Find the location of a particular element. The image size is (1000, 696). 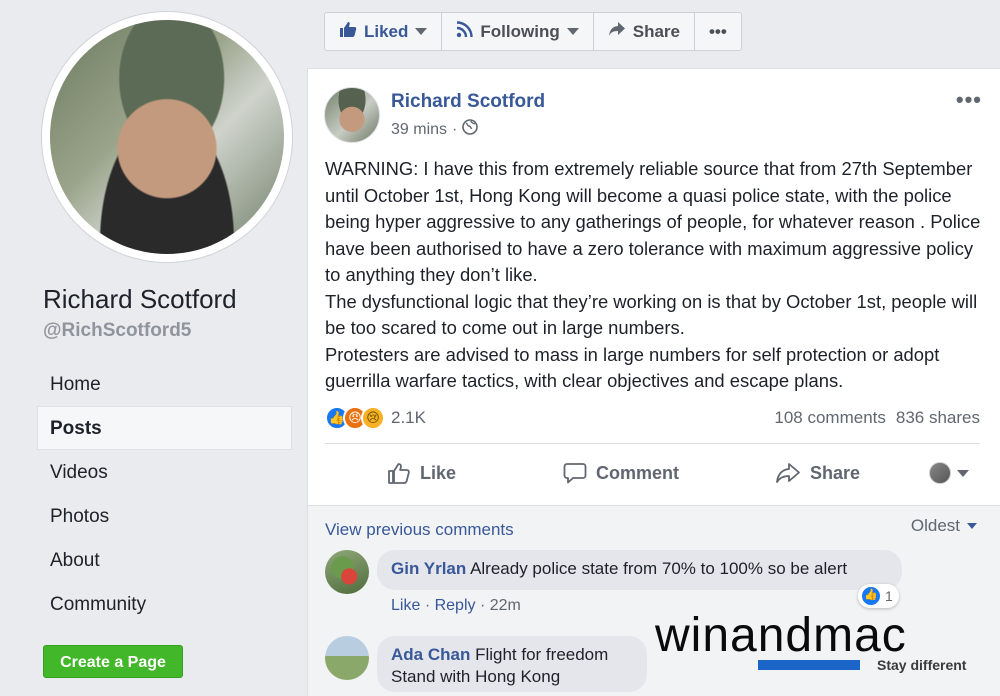

comments-count: 108 comments is located at coordinates (830, 418).